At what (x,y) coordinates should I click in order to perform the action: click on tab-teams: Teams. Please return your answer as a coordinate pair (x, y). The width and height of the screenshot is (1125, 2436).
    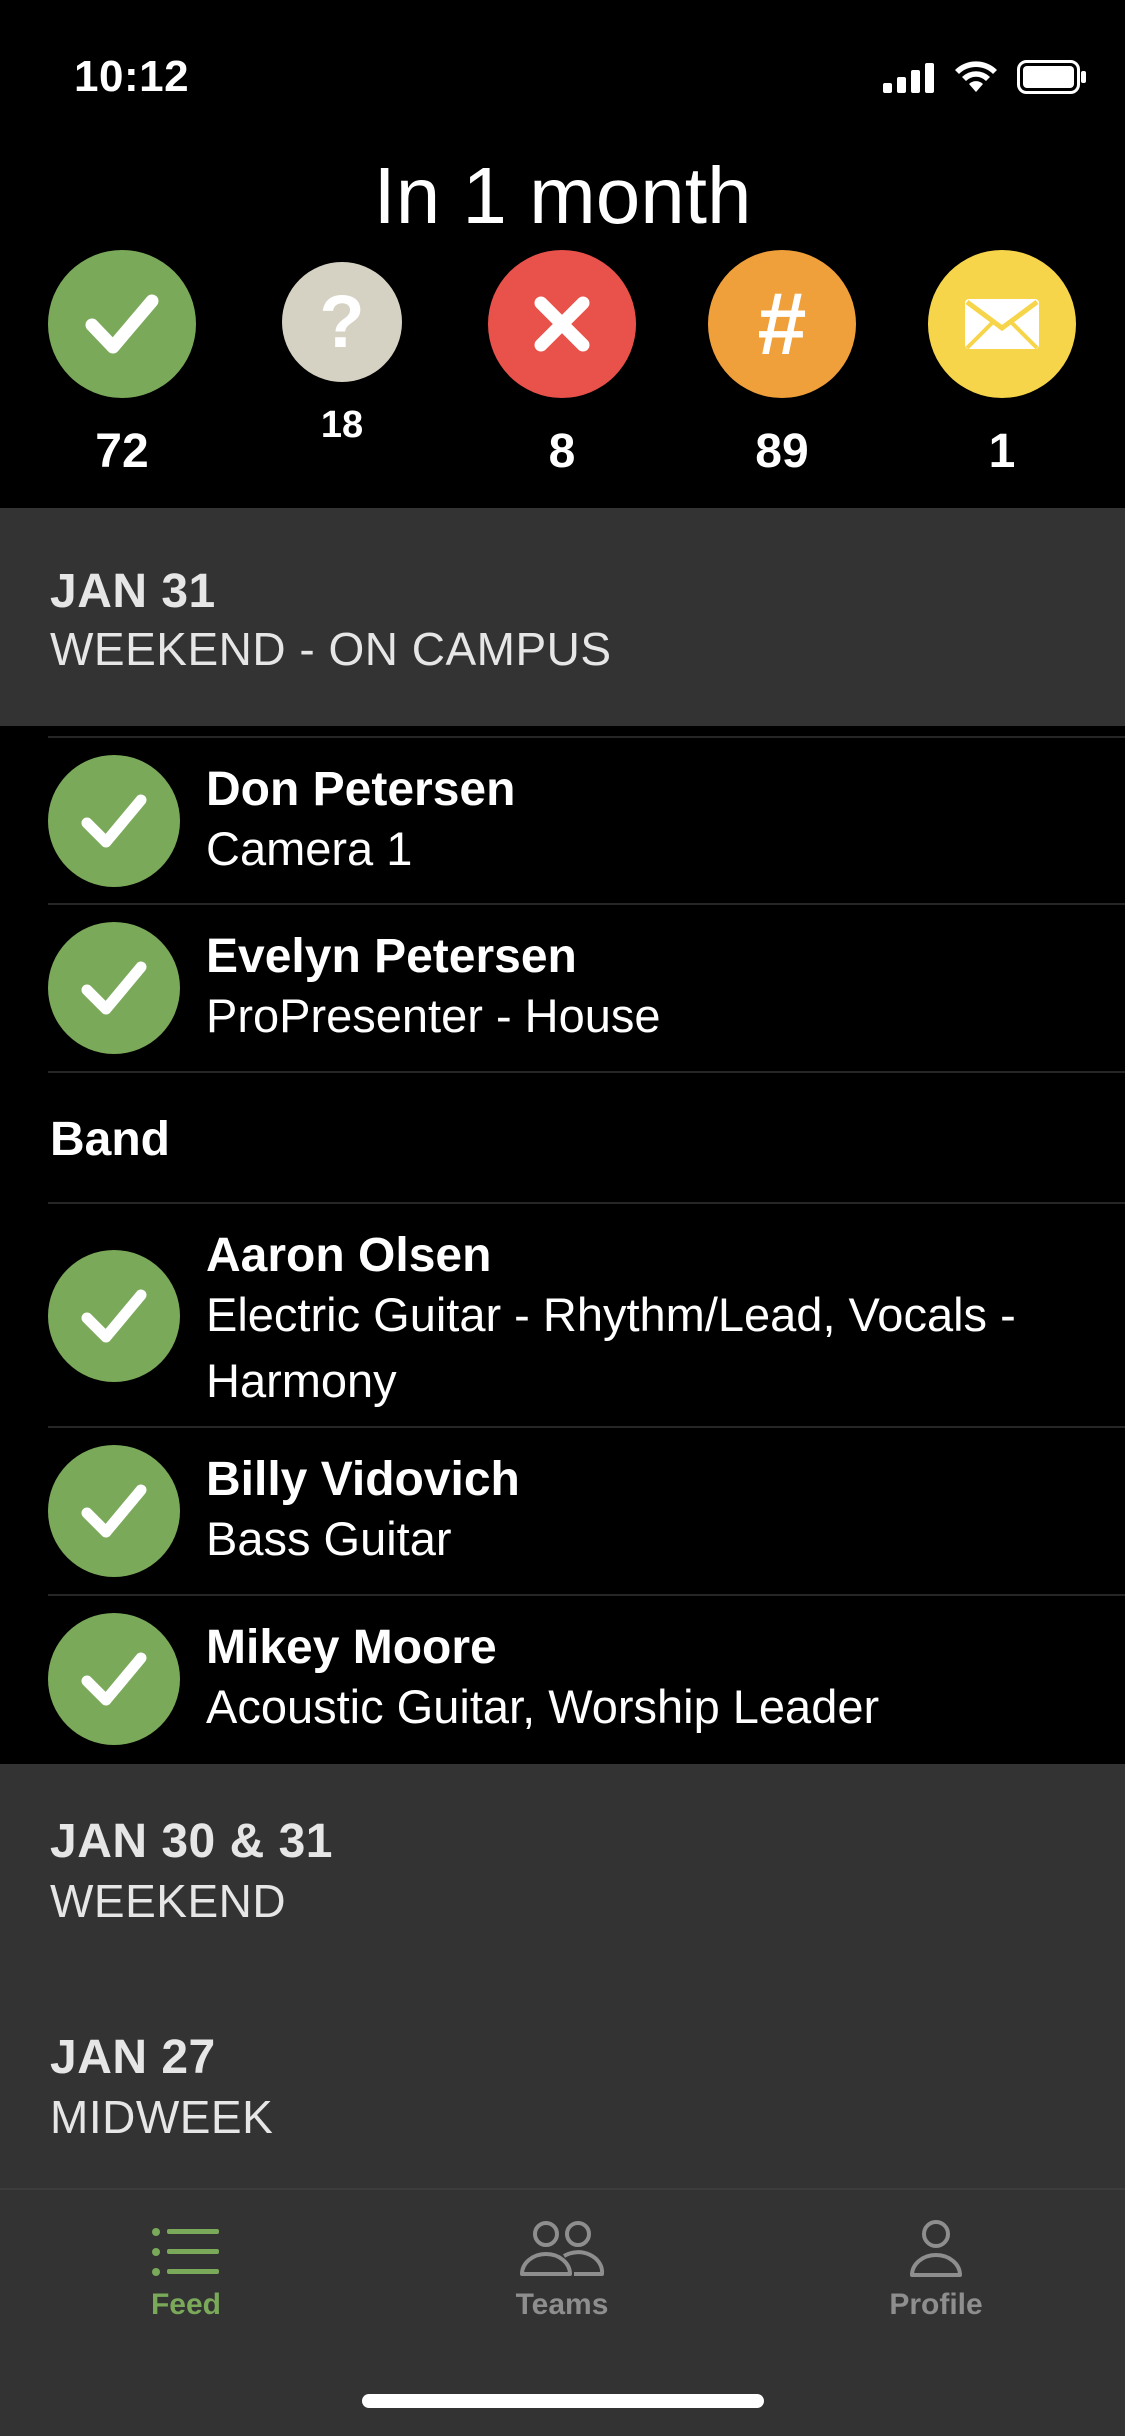
    Looking at the image, I should click on (562, 2270).